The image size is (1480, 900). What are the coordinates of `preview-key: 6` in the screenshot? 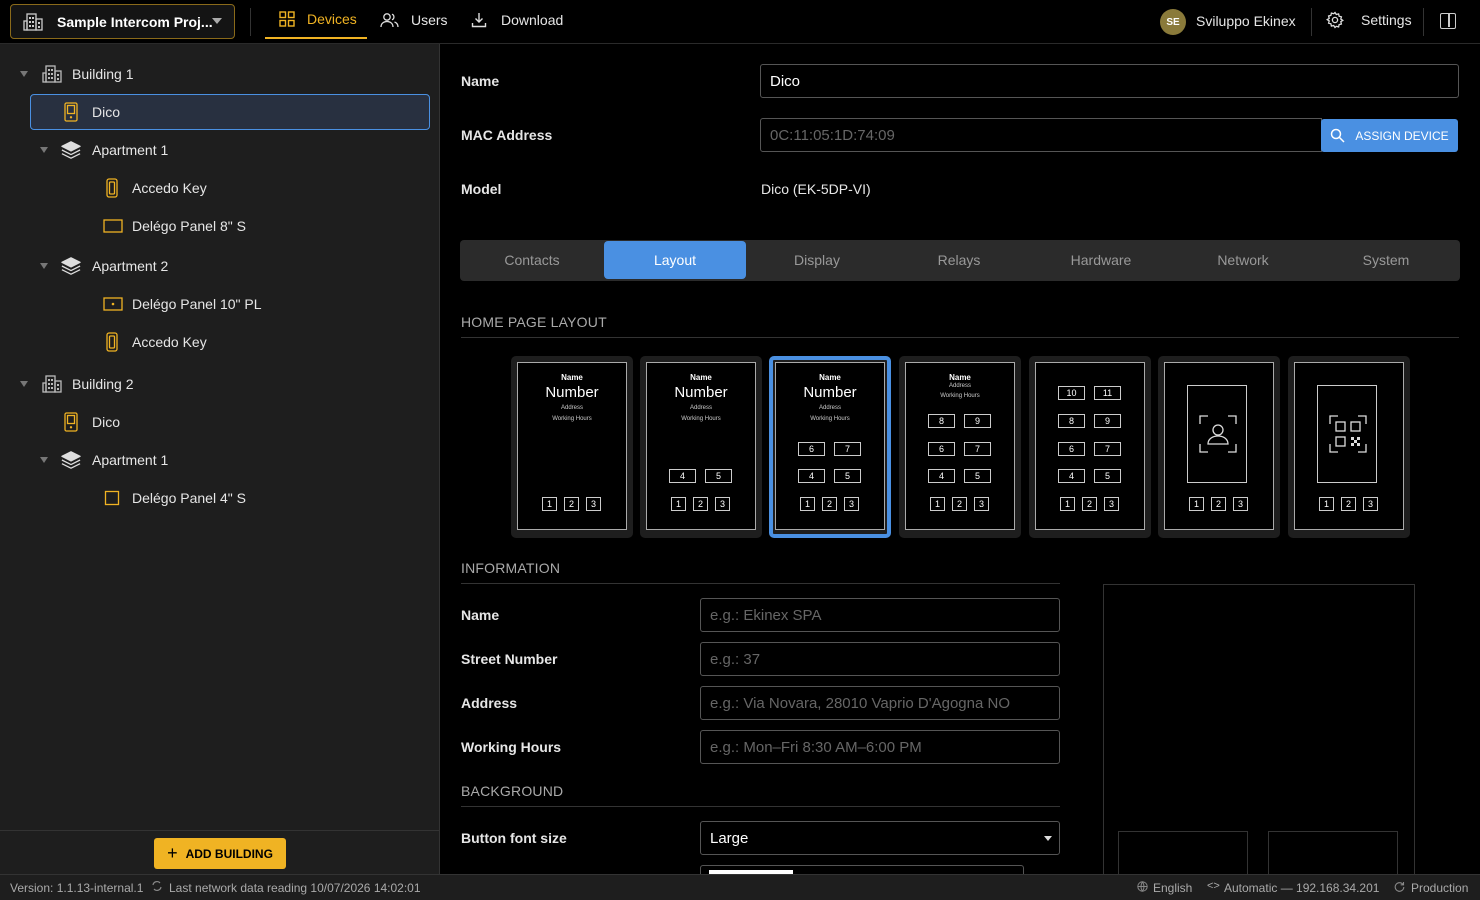 It's located at (941, 449).